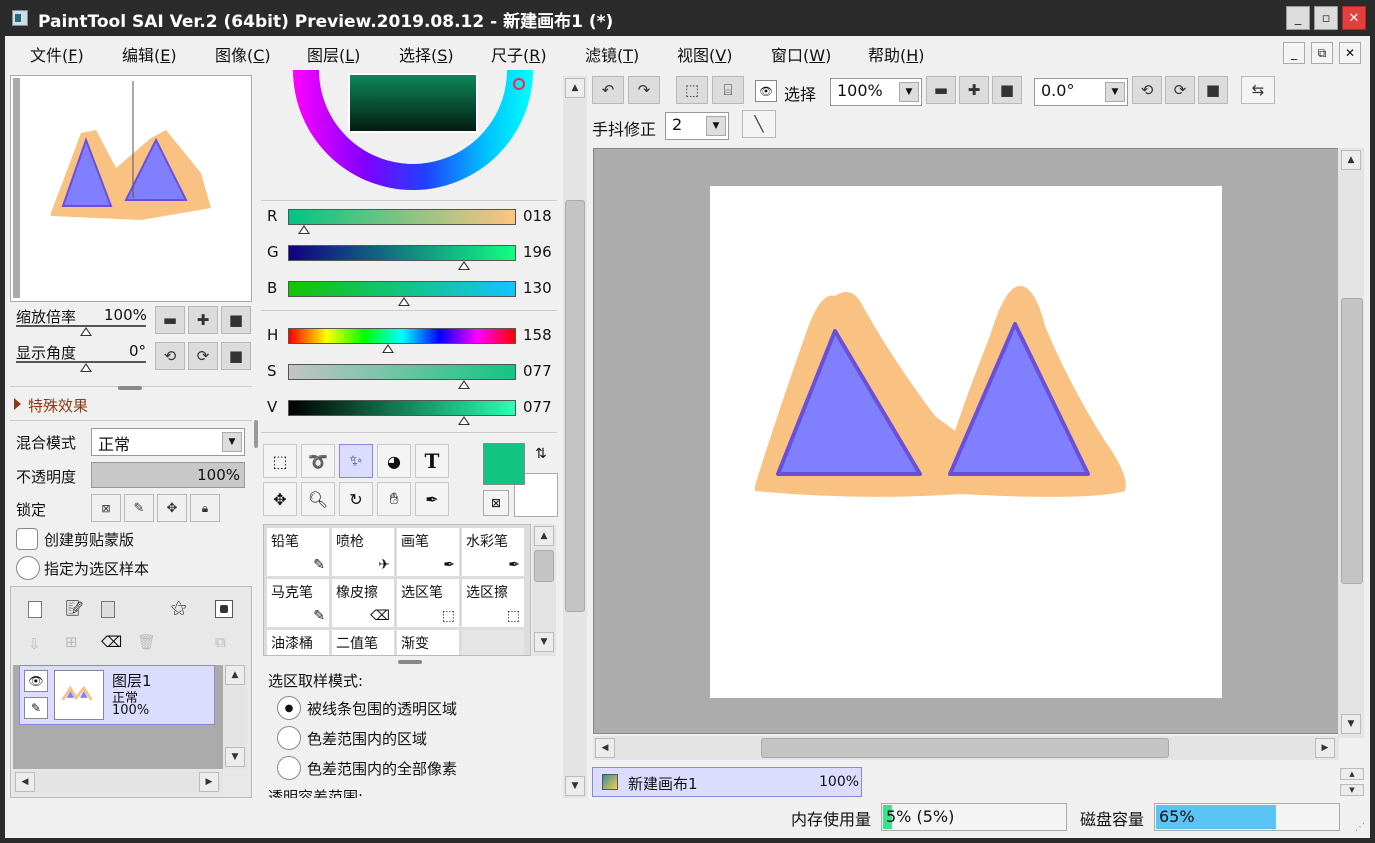 The width and height of the screenshot is (1375, 843). Describe the element at coordinates (608, 90) in the screenshot. I see `undo-button: ↶` at that location.